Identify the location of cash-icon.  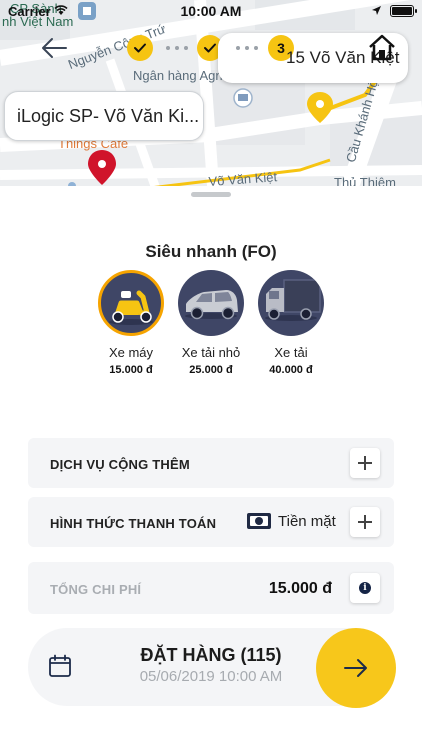
(259, 521).